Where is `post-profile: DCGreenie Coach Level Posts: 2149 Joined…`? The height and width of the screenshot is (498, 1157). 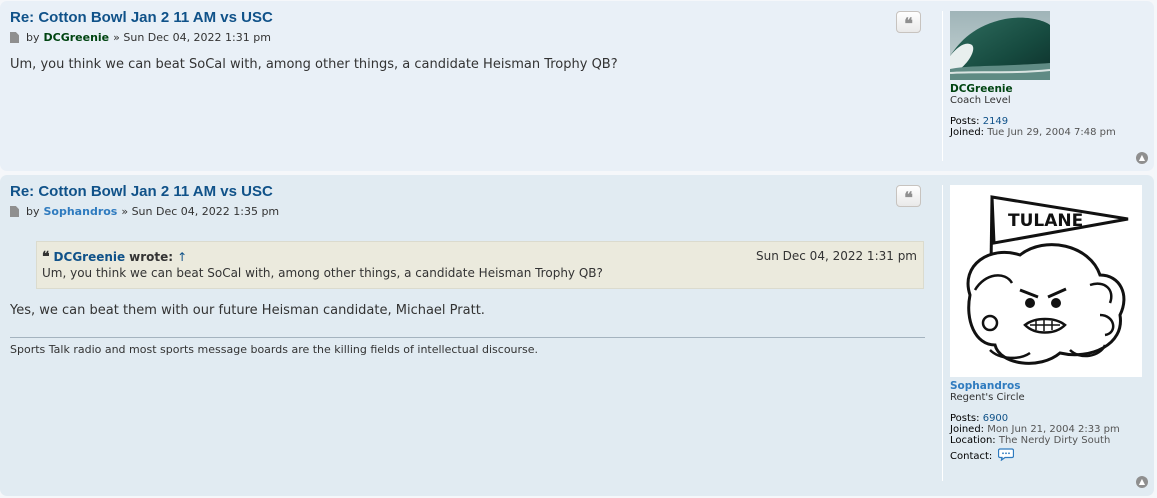 post-profile: DCGreenie Coach Level Posts: 2149 Joined… is located at coordinates (1033, 110).